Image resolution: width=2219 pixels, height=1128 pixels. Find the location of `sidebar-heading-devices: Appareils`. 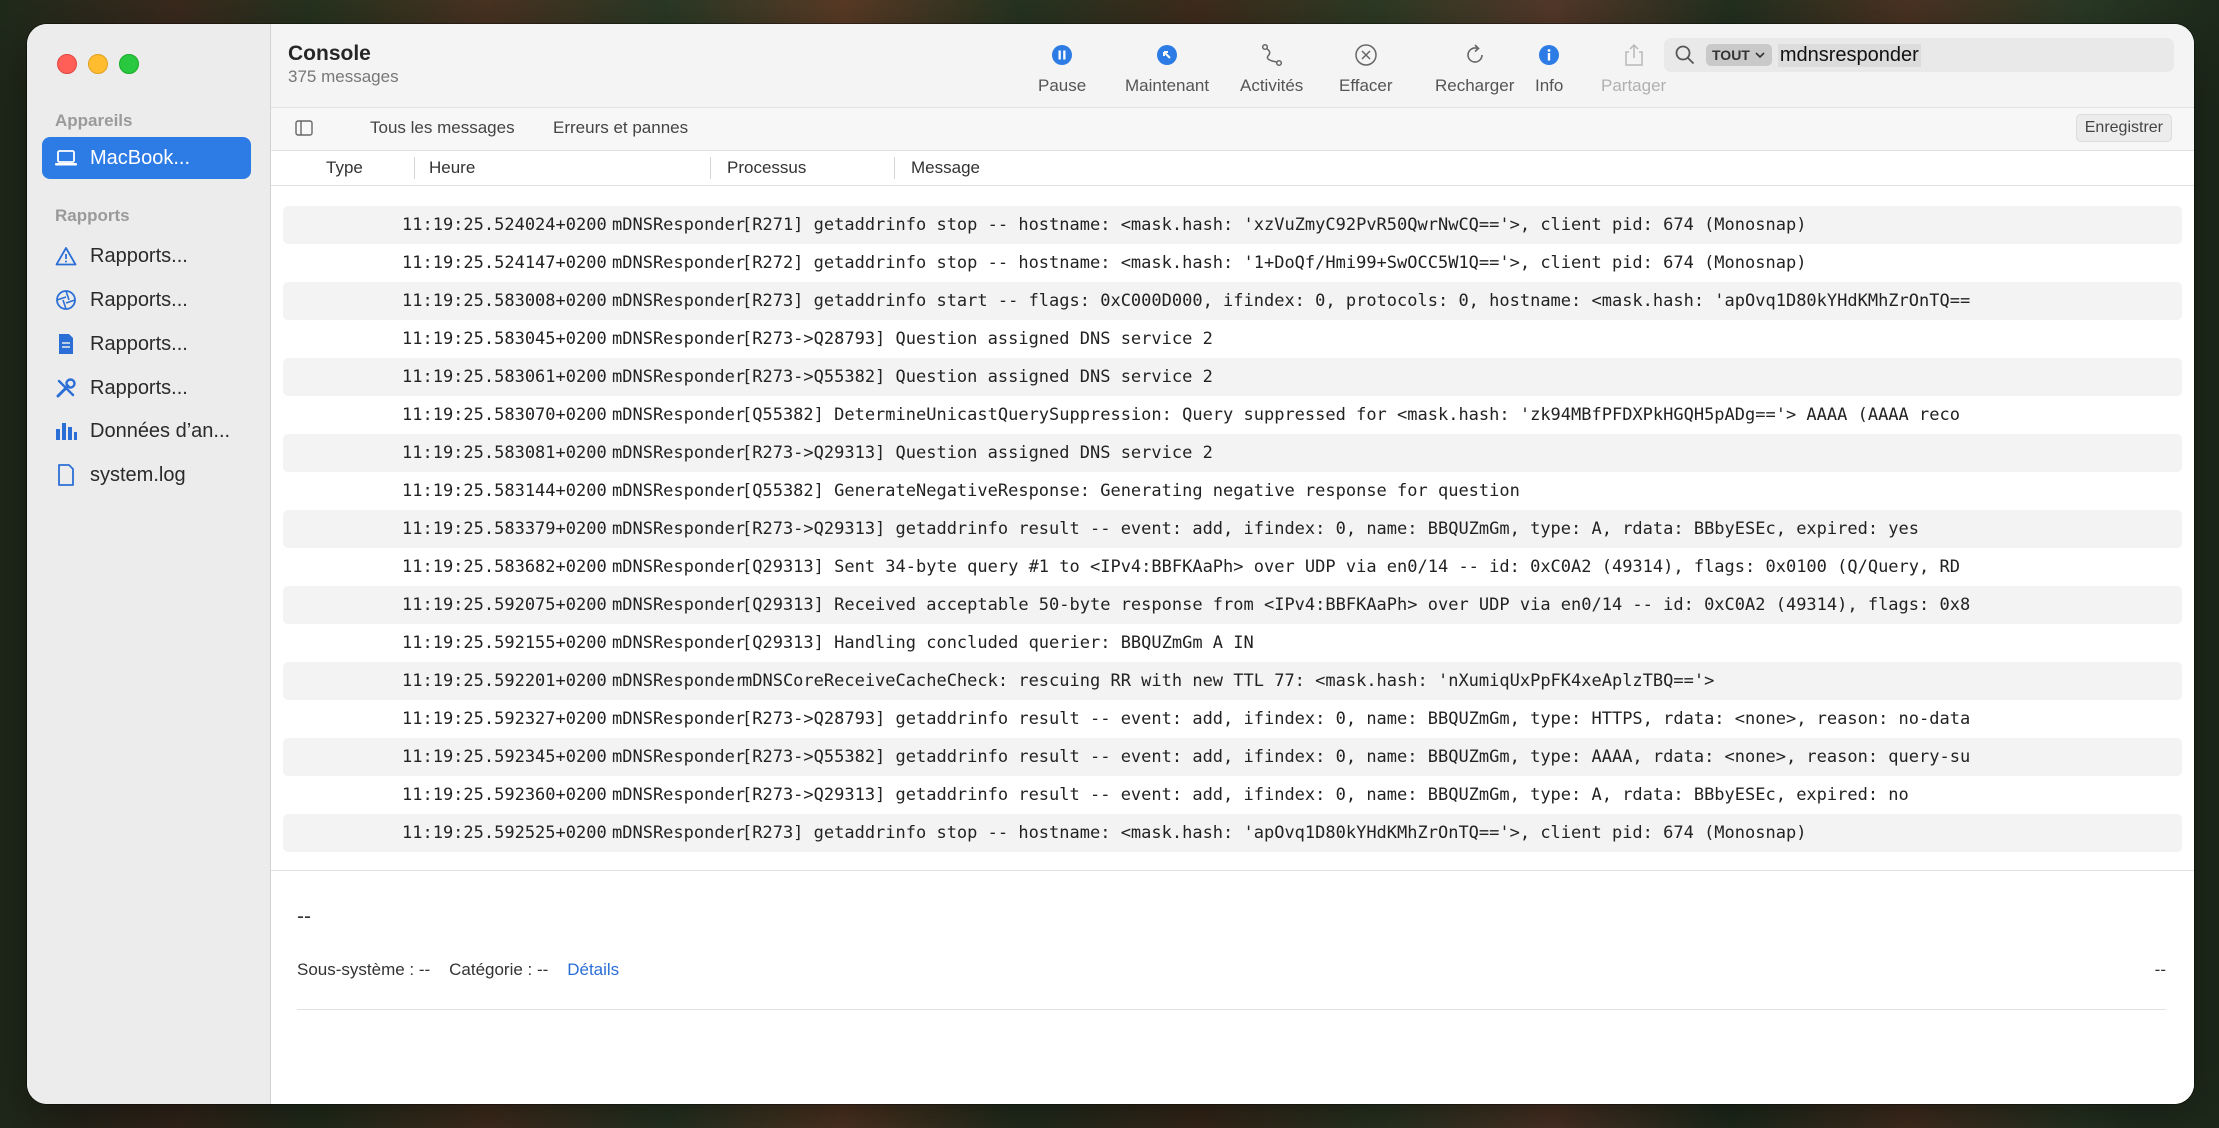

sidebar-heading-devices: Appareils is located at coordinates (94, 120).